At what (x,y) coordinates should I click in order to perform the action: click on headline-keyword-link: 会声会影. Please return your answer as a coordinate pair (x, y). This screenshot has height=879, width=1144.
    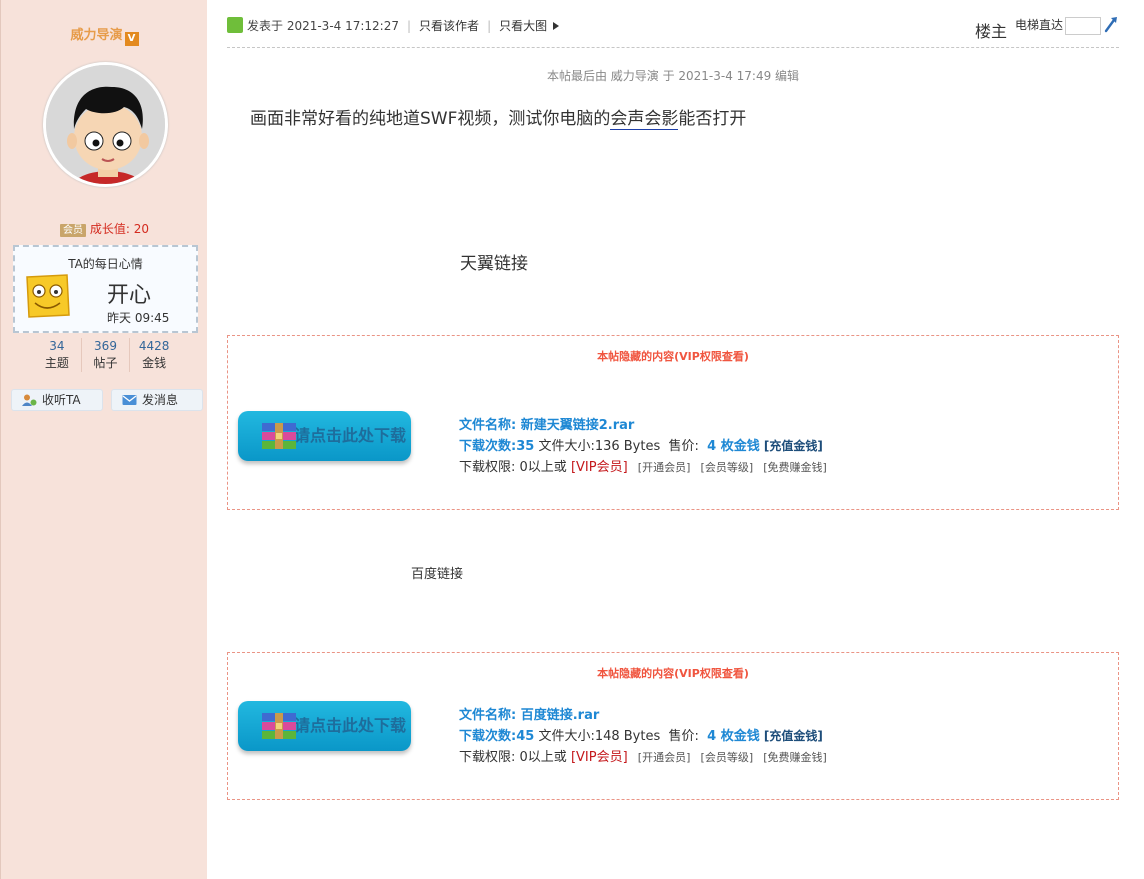
    Looking at the image, I should click on (644, 119).